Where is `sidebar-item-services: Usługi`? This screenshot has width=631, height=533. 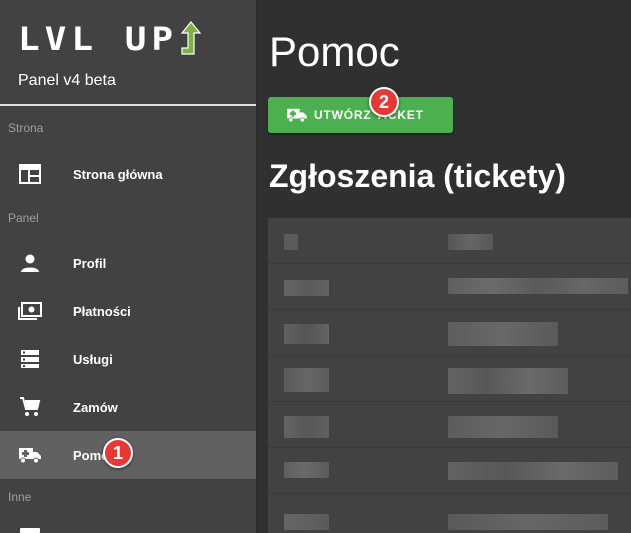
sidebar-item-services: Usługi is located at coordinates (128, 359).